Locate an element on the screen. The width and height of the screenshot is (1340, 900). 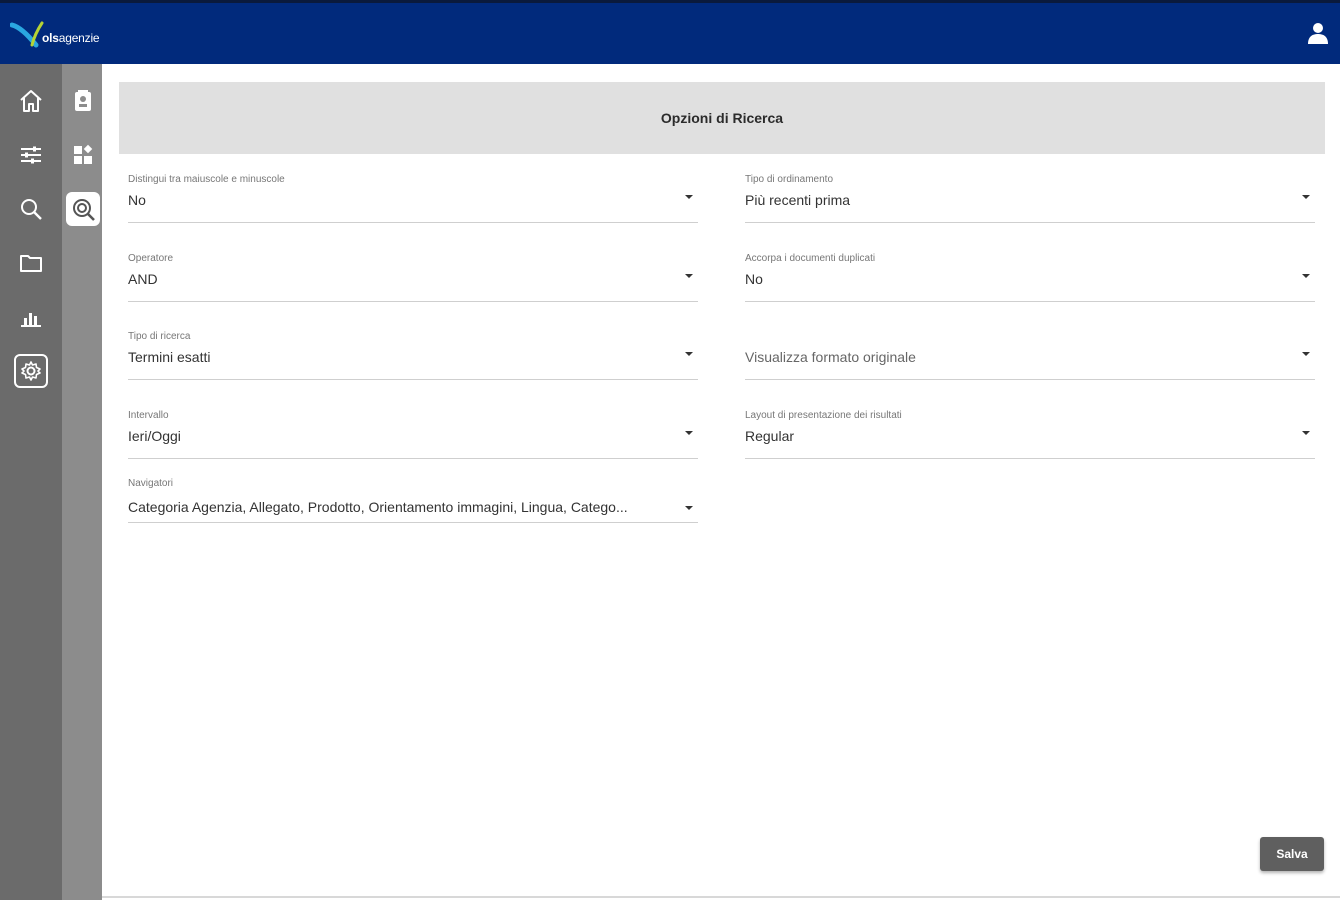
field-label: Operatore is located at coordinates (151, 258).